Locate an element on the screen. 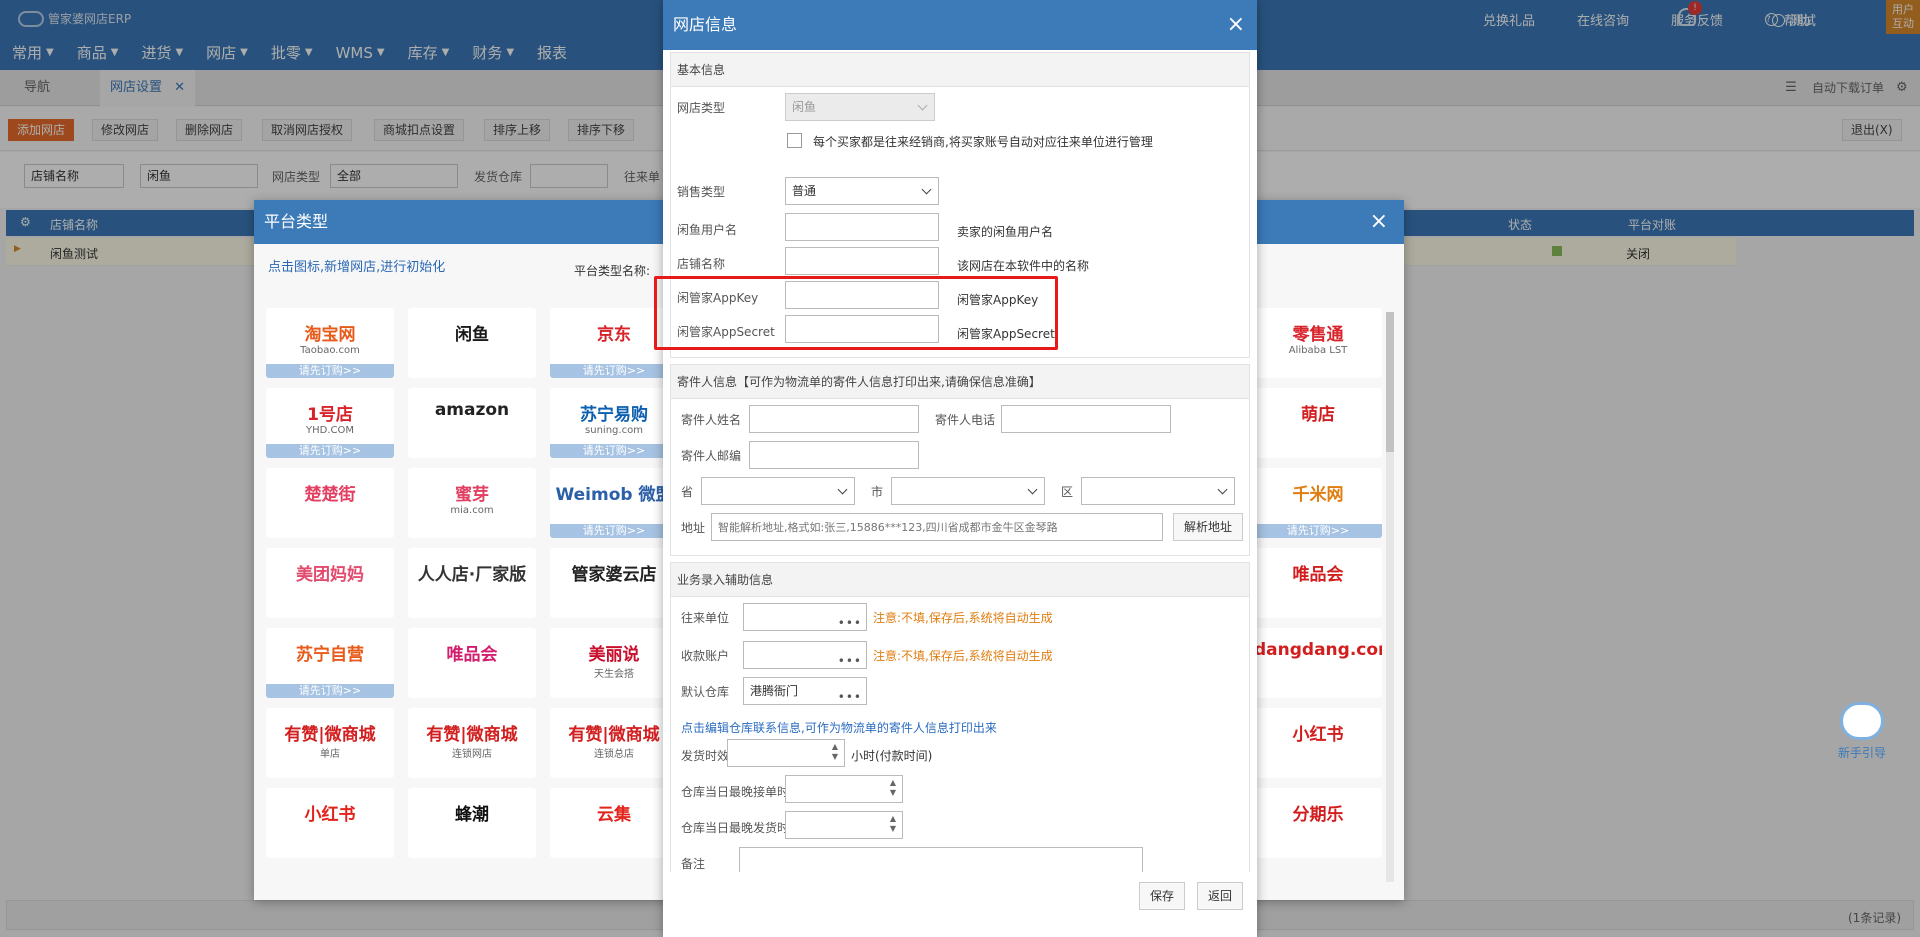 This screenshot has width=1920, height=937. account-input: ••• is located at coordinates (805, 655).